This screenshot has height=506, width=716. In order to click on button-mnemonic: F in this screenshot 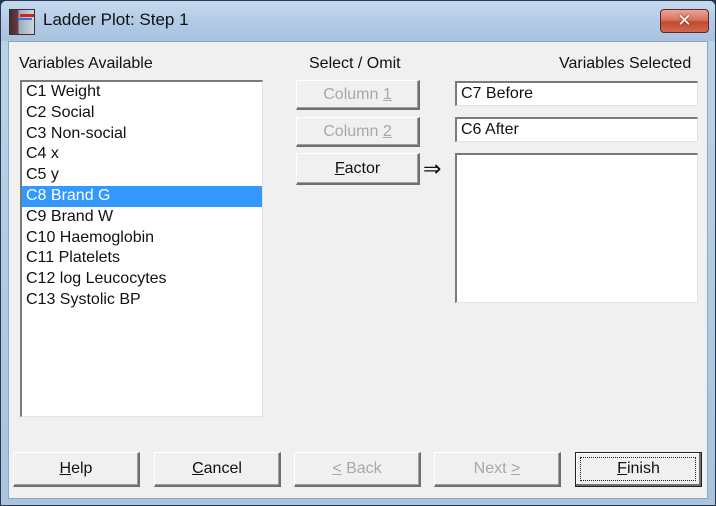, I will do `click(339, 168)`.